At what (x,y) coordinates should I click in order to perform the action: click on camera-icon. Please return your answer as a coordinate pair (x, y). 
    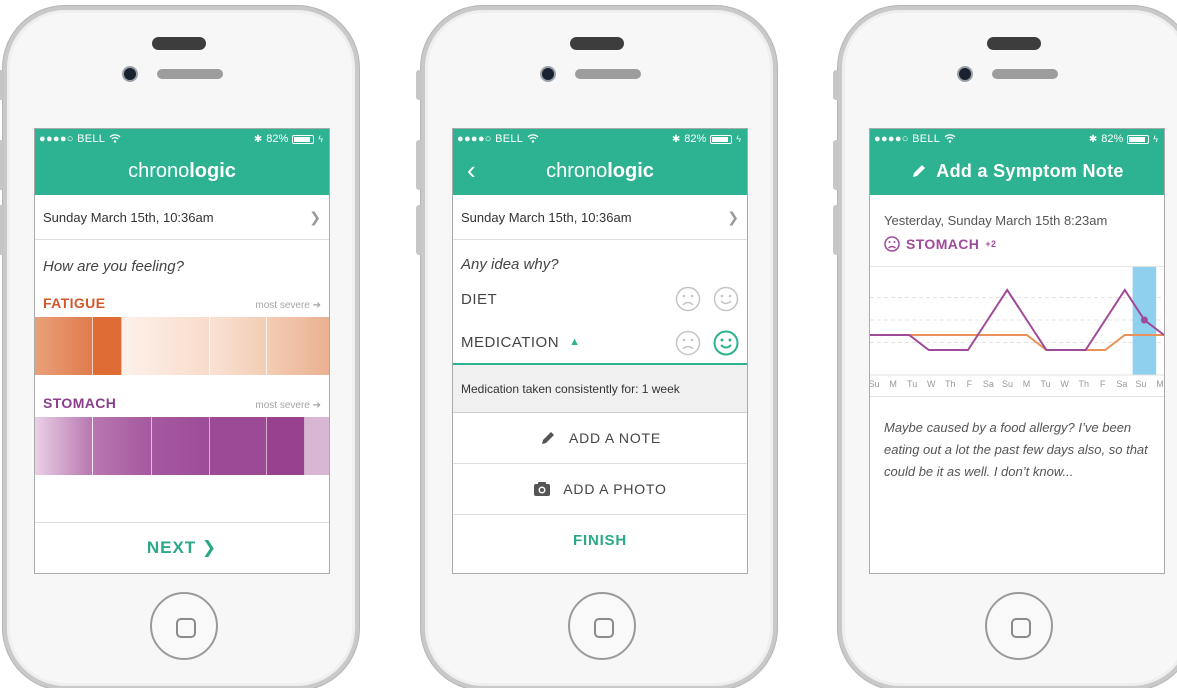
    Looking at the image, I should click on (542, 489).